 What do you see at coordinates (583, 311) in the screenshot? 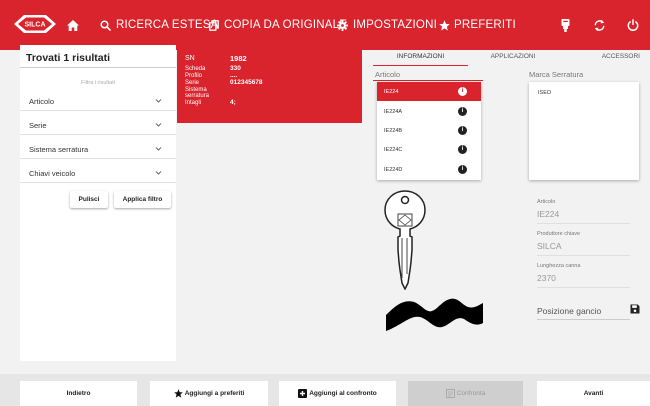
I see `posizione-gancio-input: Posizione gancio` at bounding box center [583, 311].